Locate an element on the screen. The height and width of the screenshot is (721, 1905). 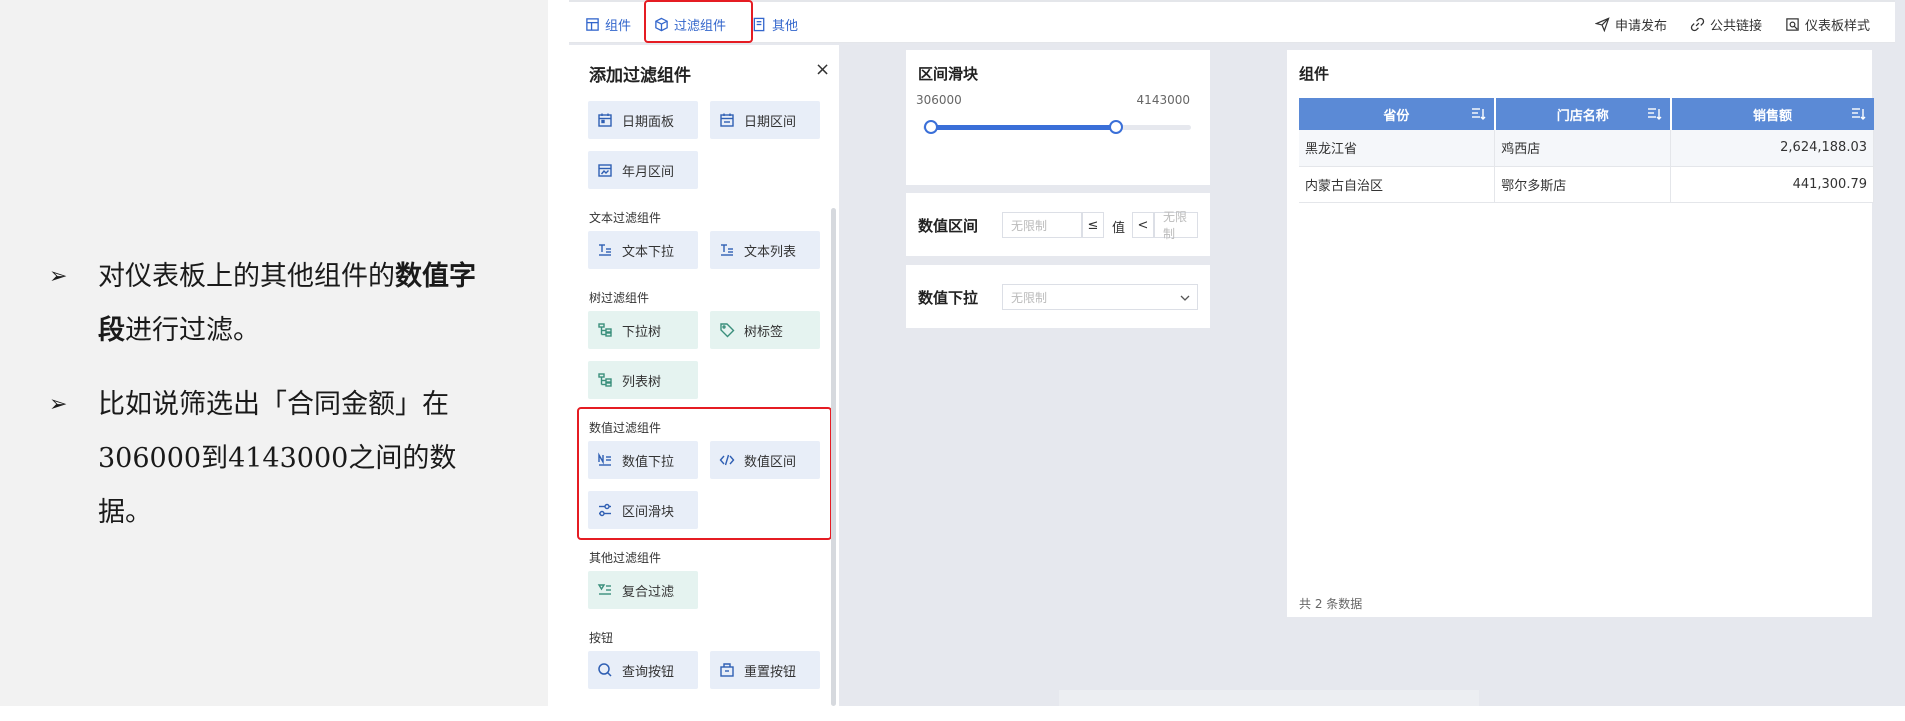
filter-date-panel-label: 日期面板 is located at coordinates (648, 122).